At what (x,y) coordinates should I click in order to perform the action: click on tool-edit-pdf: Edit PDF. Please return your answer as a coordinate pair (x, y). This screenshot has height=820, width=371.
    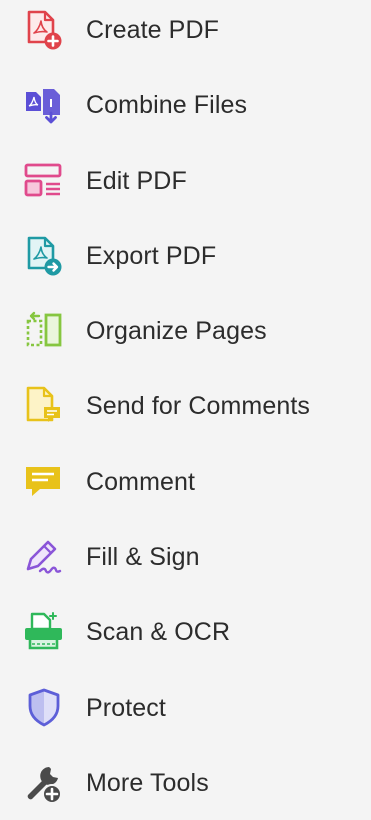
    Looking at the image, I should click on (185, 180).